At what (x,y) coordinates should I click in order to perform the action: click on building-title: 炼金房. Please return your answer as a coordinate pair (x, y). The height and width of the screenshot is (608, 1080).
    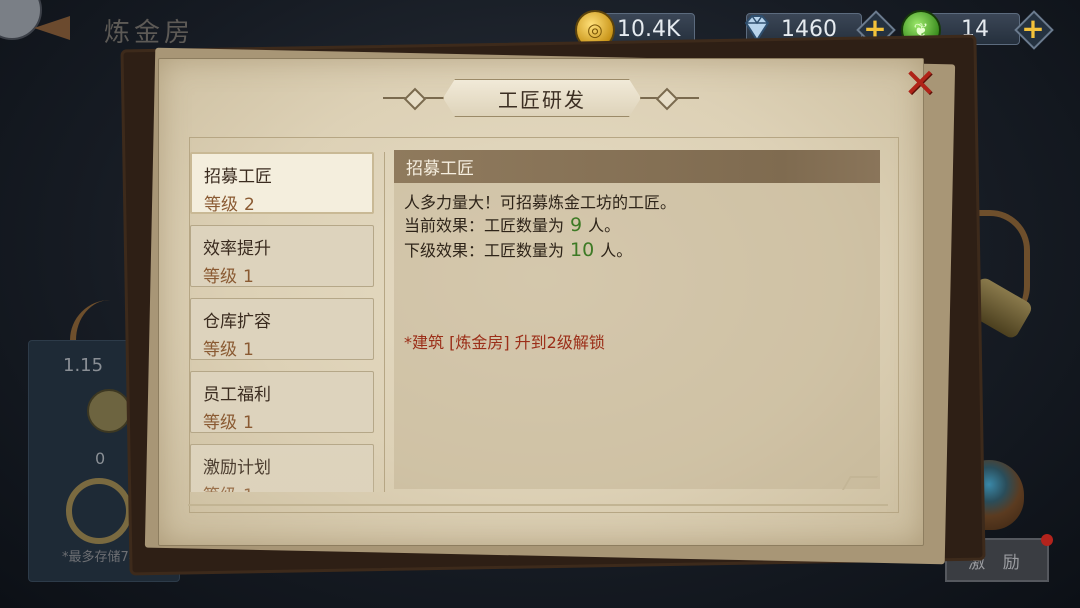
    Looking at the image, I should click on (149, 33).